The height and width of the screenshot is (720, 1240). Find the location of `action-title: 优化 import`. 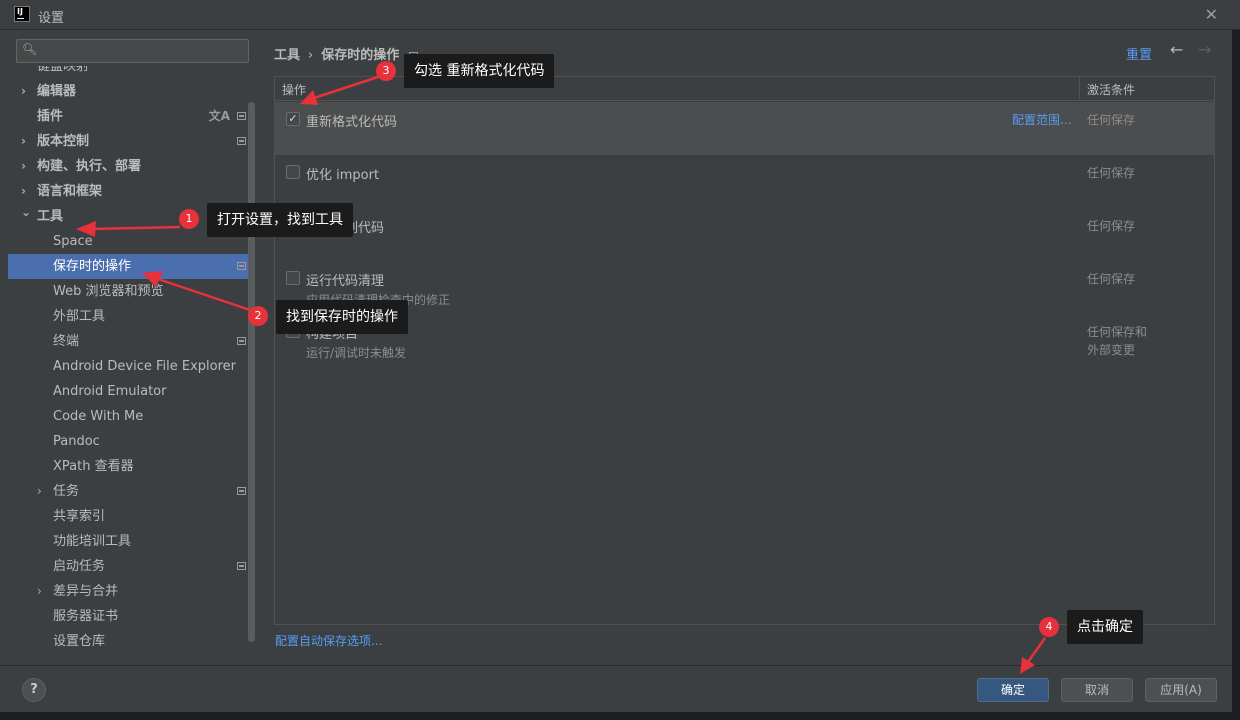

action-title: 优化 import is located at coordinates (343, 175).